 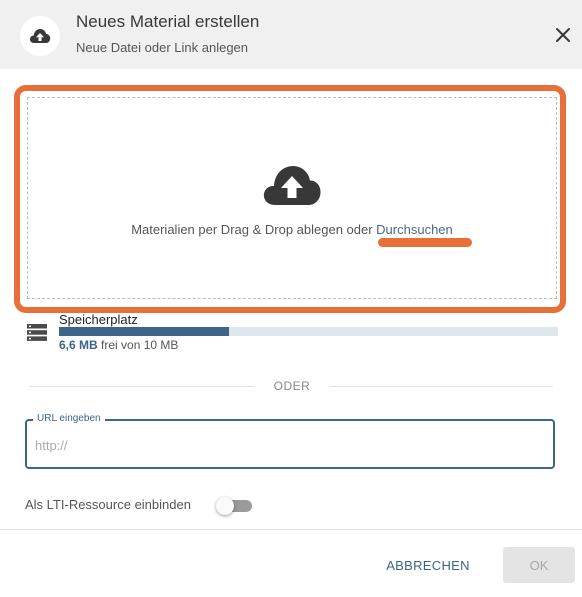 I want to click on browse-link: Durchsuchen, so click(x=414, y=229).